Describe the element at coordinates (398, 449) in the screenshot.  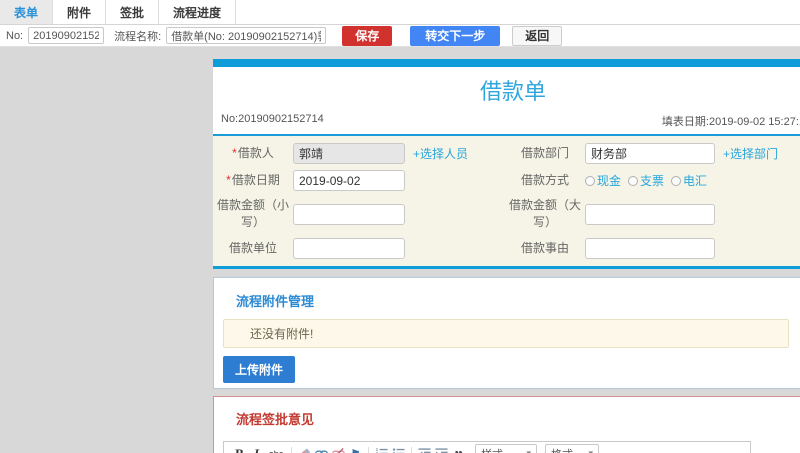
I see `bullet-list-icon` at that location.